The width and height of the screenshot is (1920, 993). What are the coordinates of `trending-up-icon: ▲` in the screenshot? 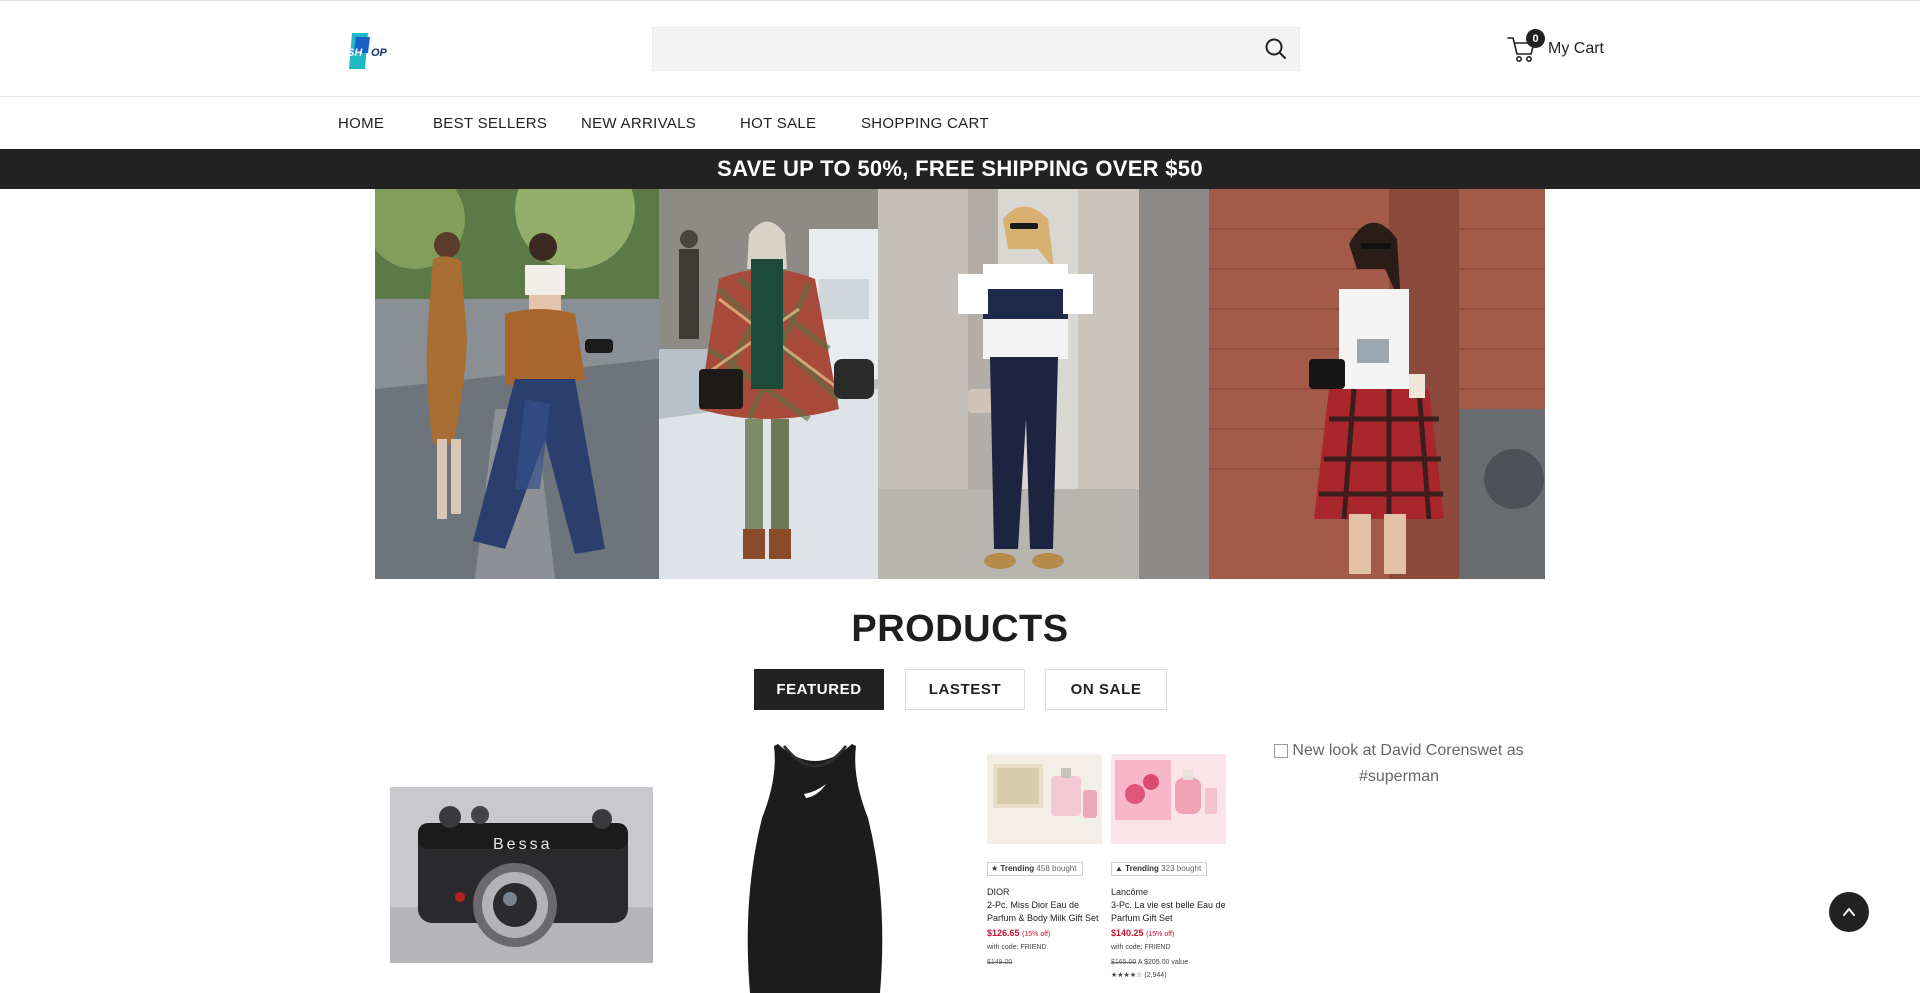 It's located at (1119, 868).